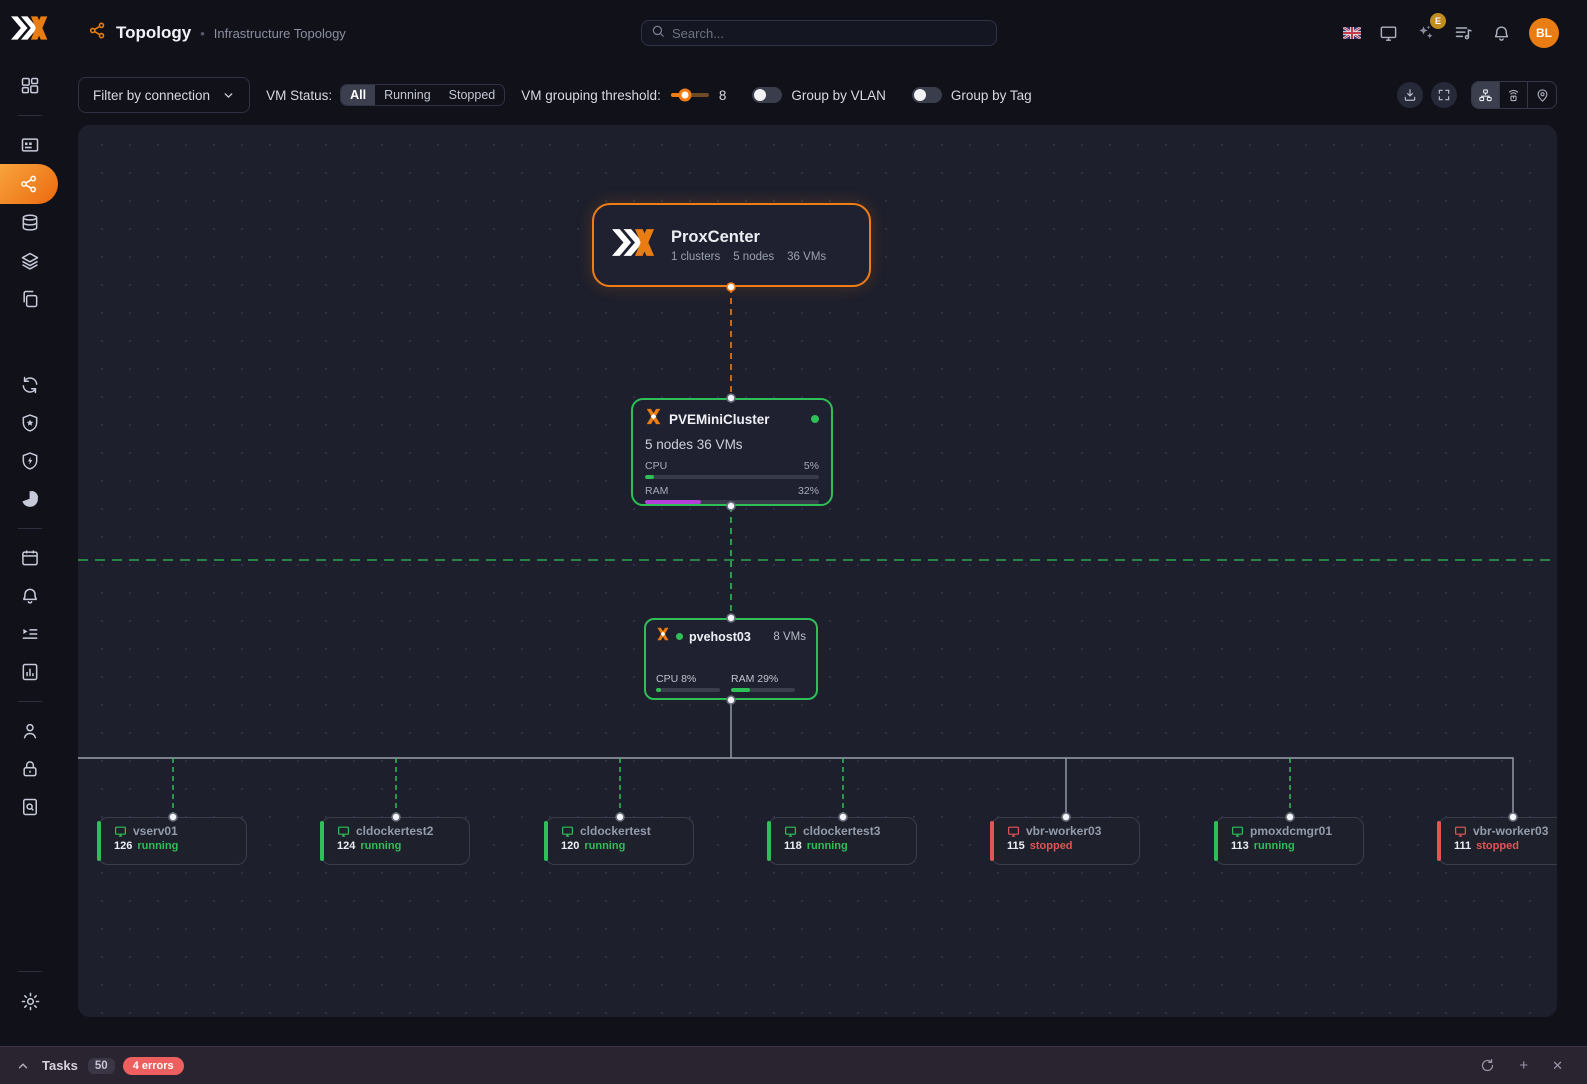  What do you see at coordinates (60, 1065) in the screenshot?
I see `tasks-label: Tasks` at bounding box center [60, 1065].